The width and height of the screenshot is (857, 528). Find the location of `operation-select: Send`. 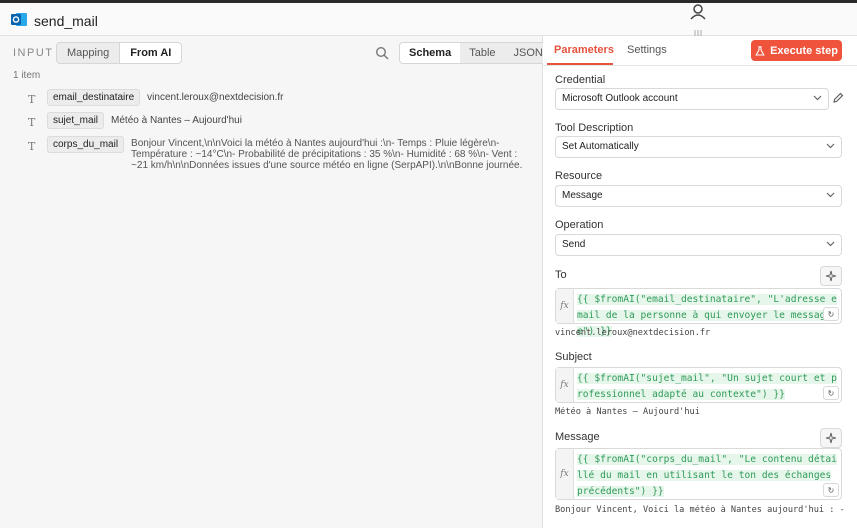

operation-select: Send is located at coordinates (698, 245).